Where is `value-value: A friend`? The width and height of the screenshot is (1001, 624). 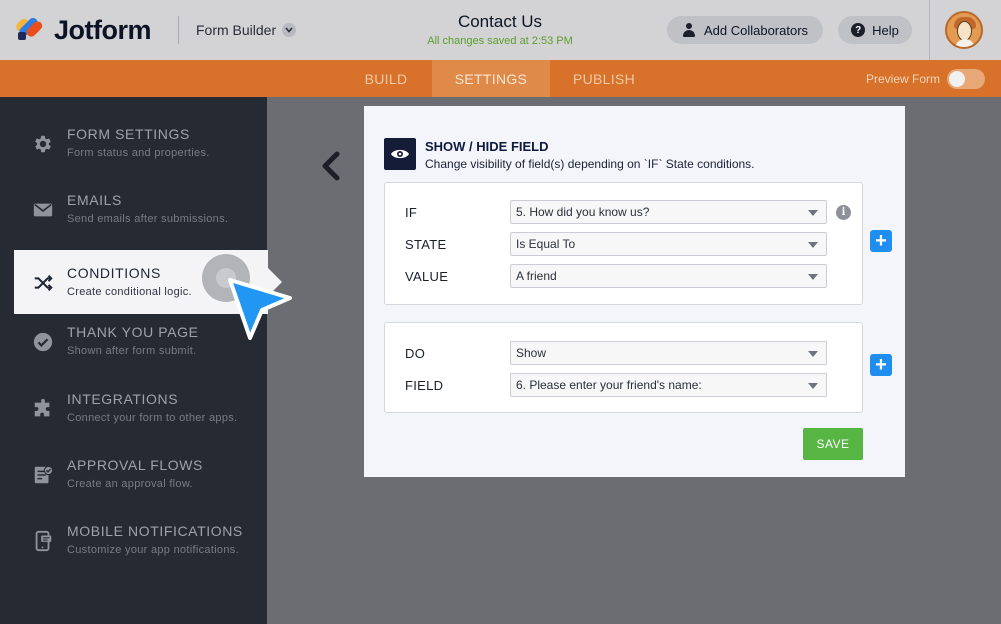 value-value: A friend is located at coordinates (536, 276).